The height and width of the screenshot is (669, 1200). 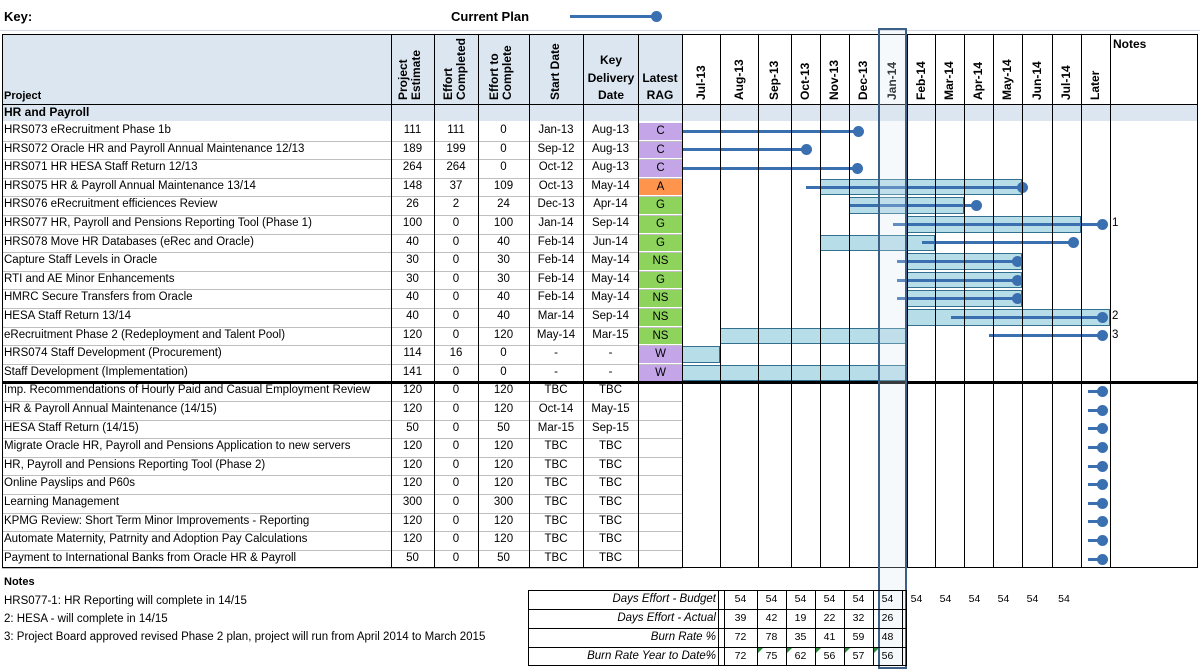 I want to click on header-divider, so click(x=600, y=104).